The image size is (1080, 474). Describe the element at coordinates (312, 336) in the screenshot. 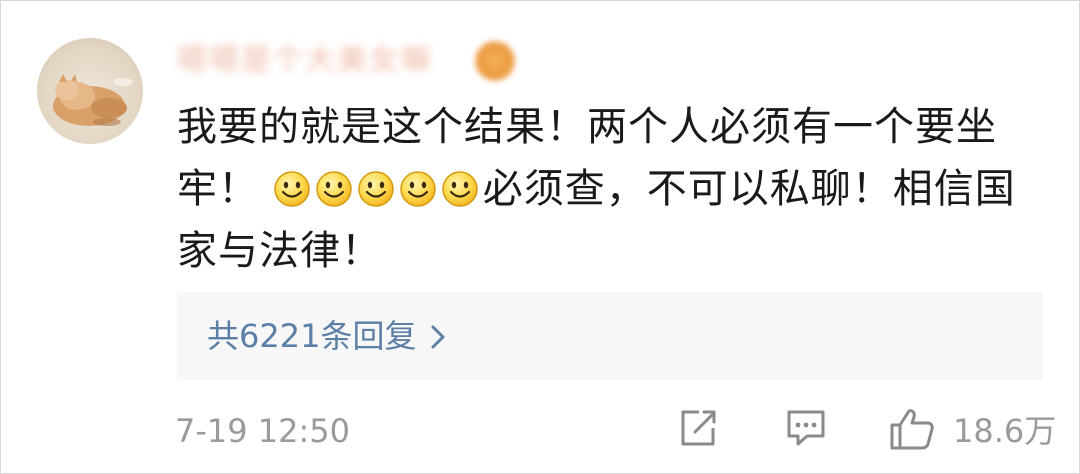

I see `replies-label: 共6221条回复` at that location.